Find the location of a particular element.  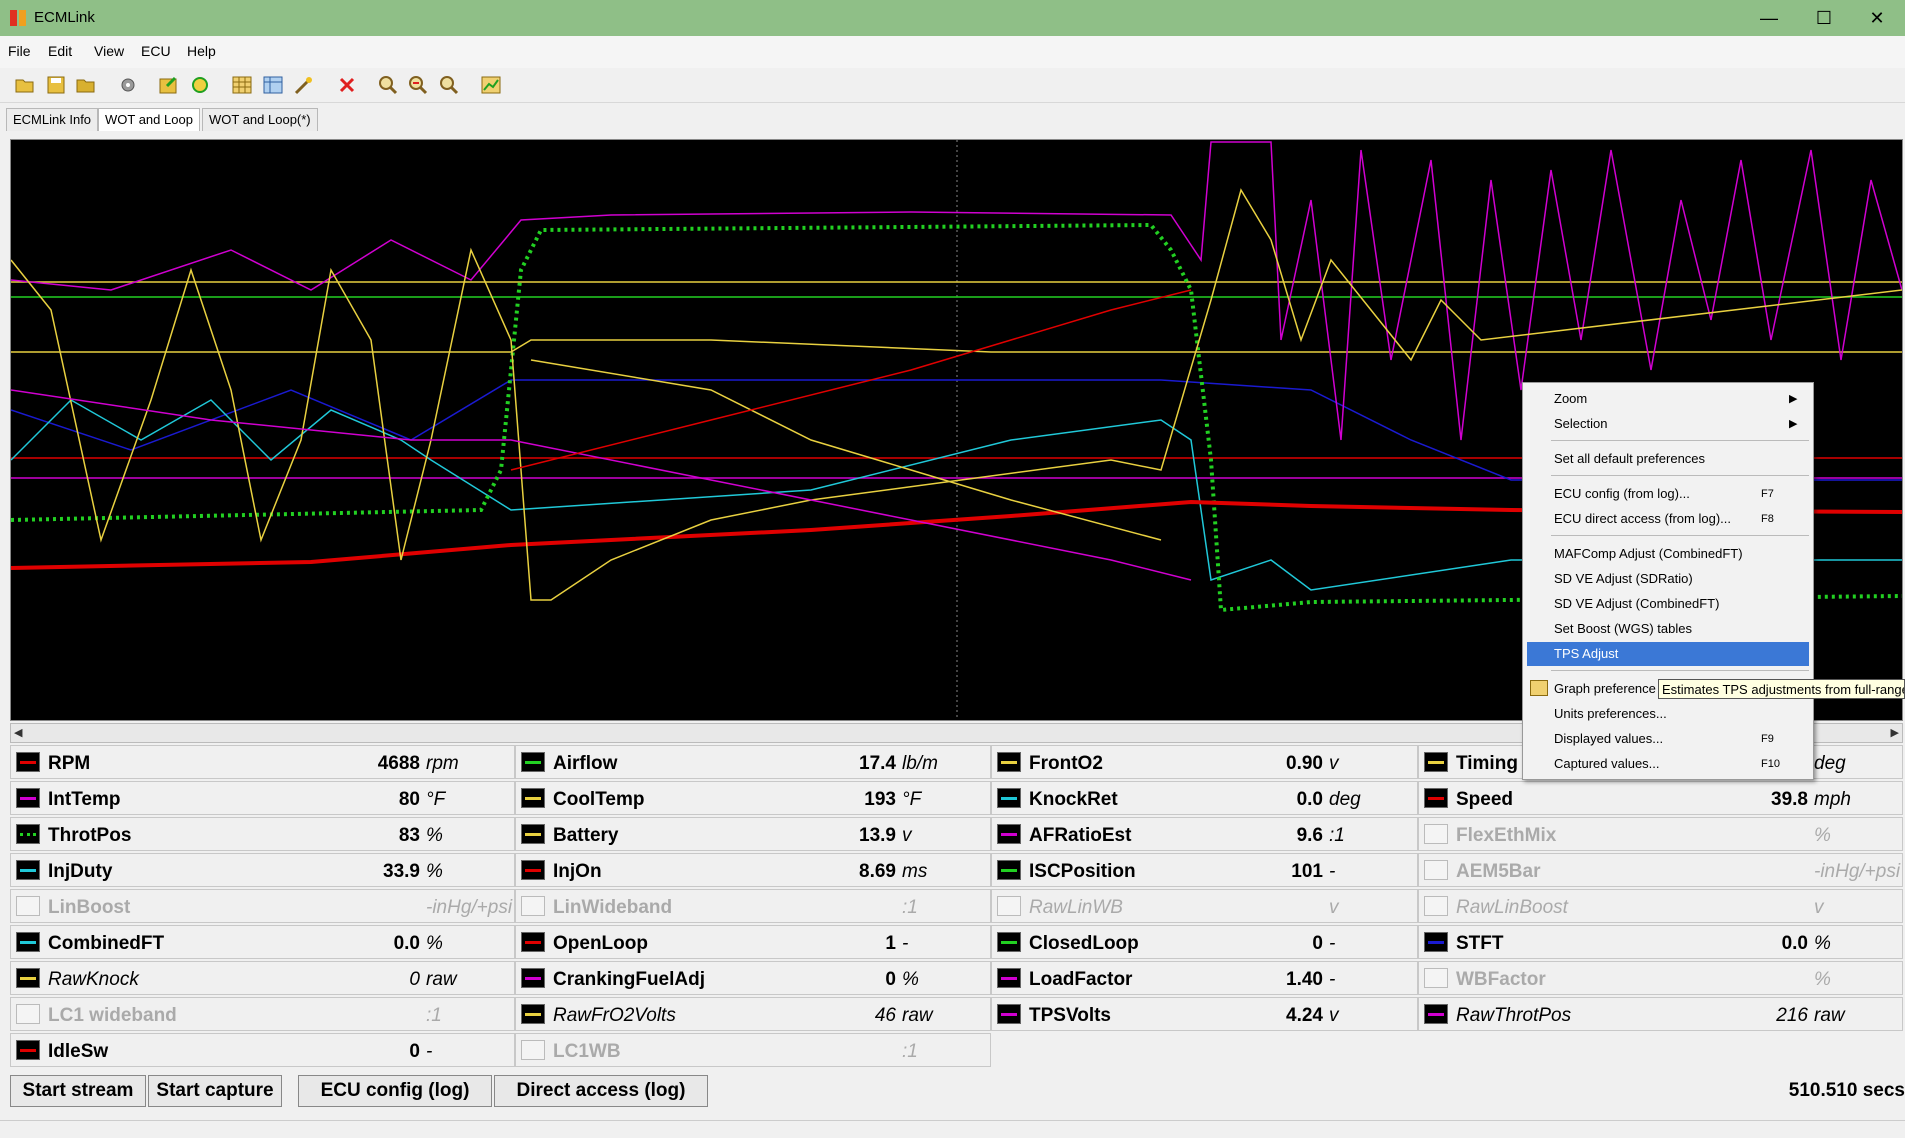

map-icon is located at coordinates (273, 85).